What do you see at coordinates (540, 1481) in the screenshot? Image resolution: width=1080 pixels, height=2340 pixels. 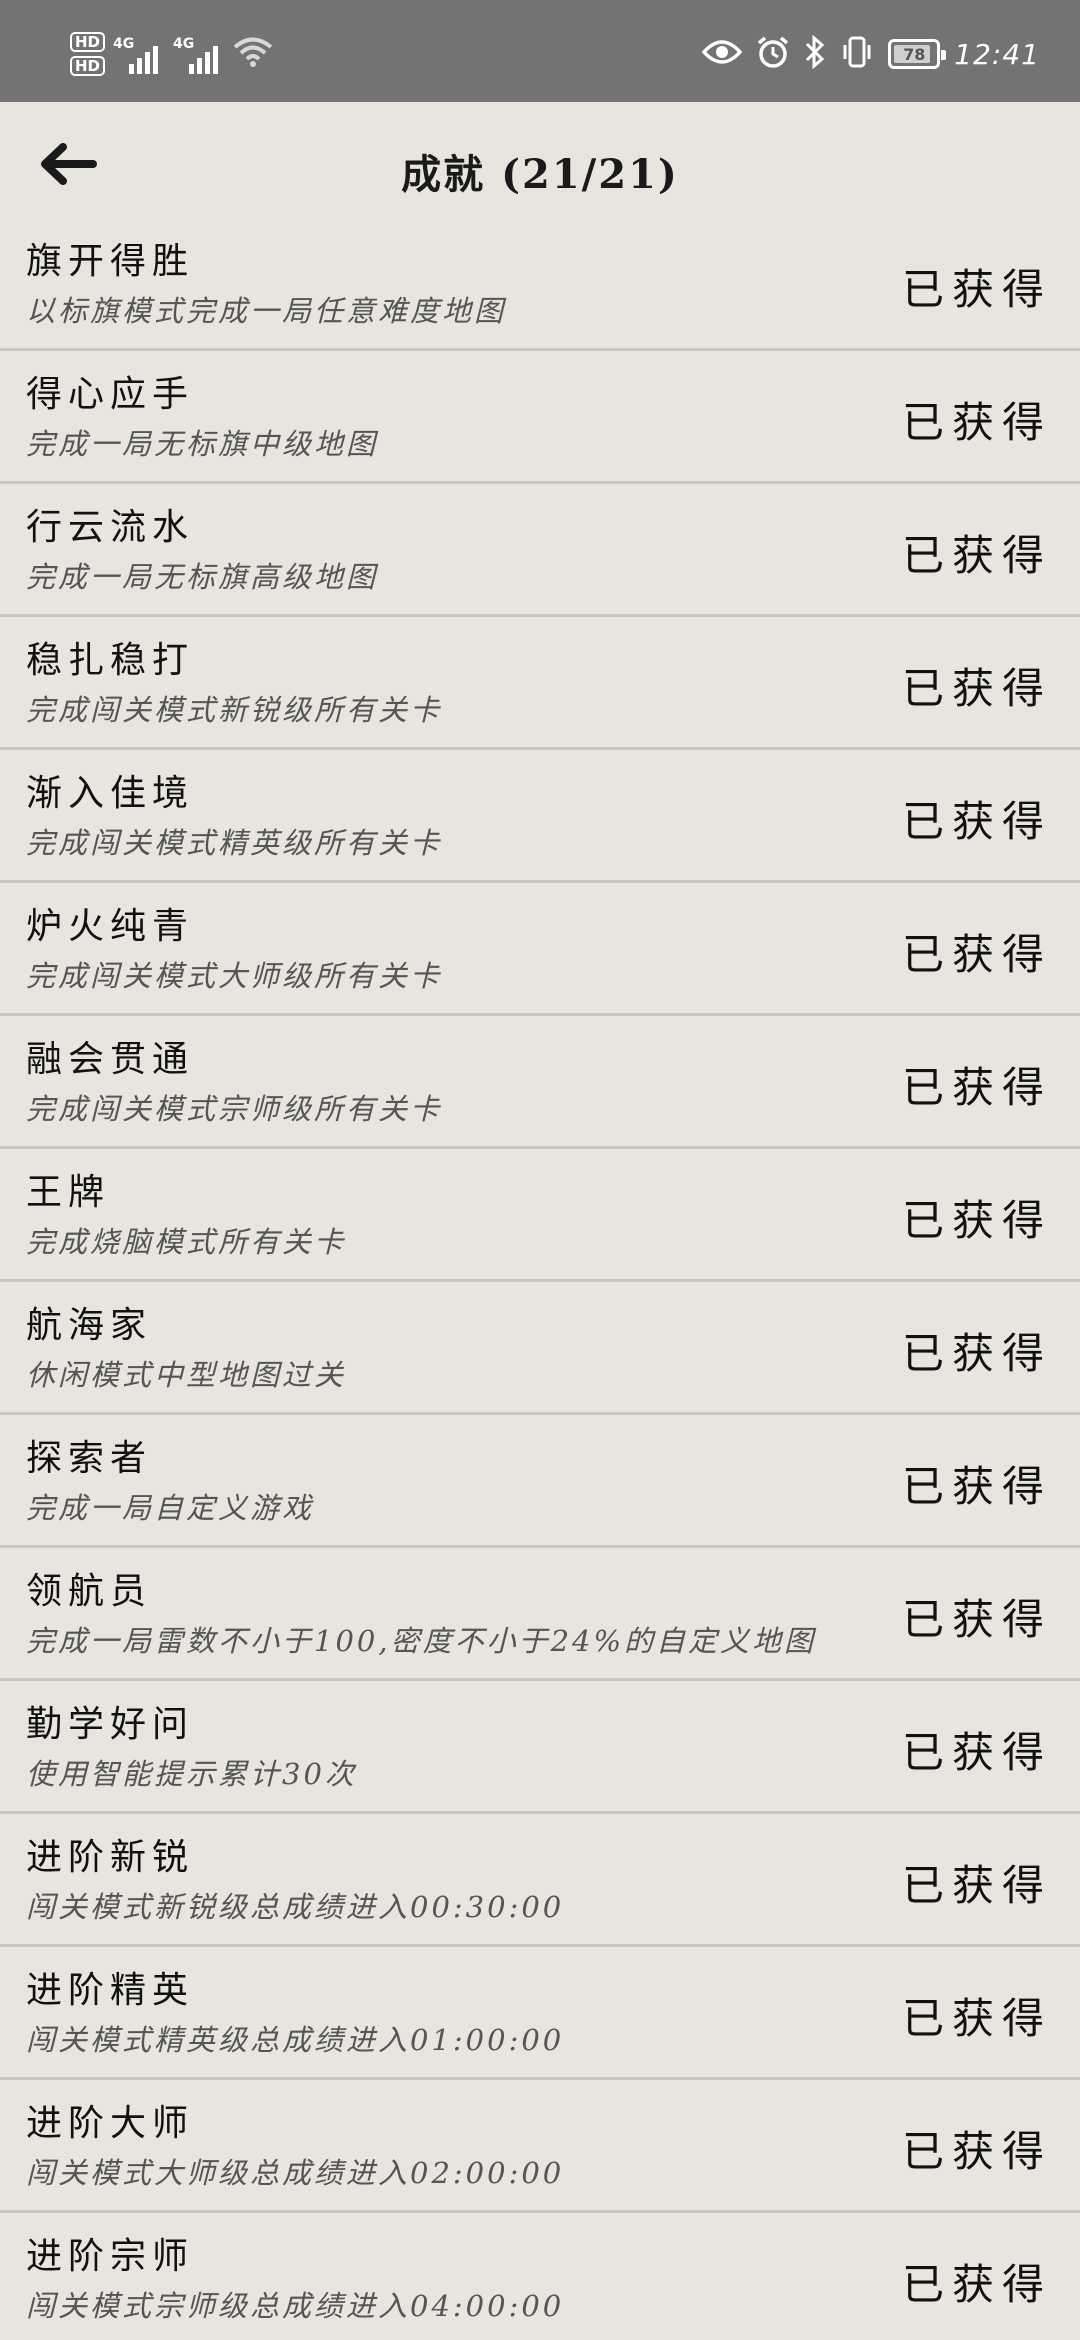 I see `achievement-row: 探索者完成一局自定义游戏 已获得` at bounding box center [540, 1481].